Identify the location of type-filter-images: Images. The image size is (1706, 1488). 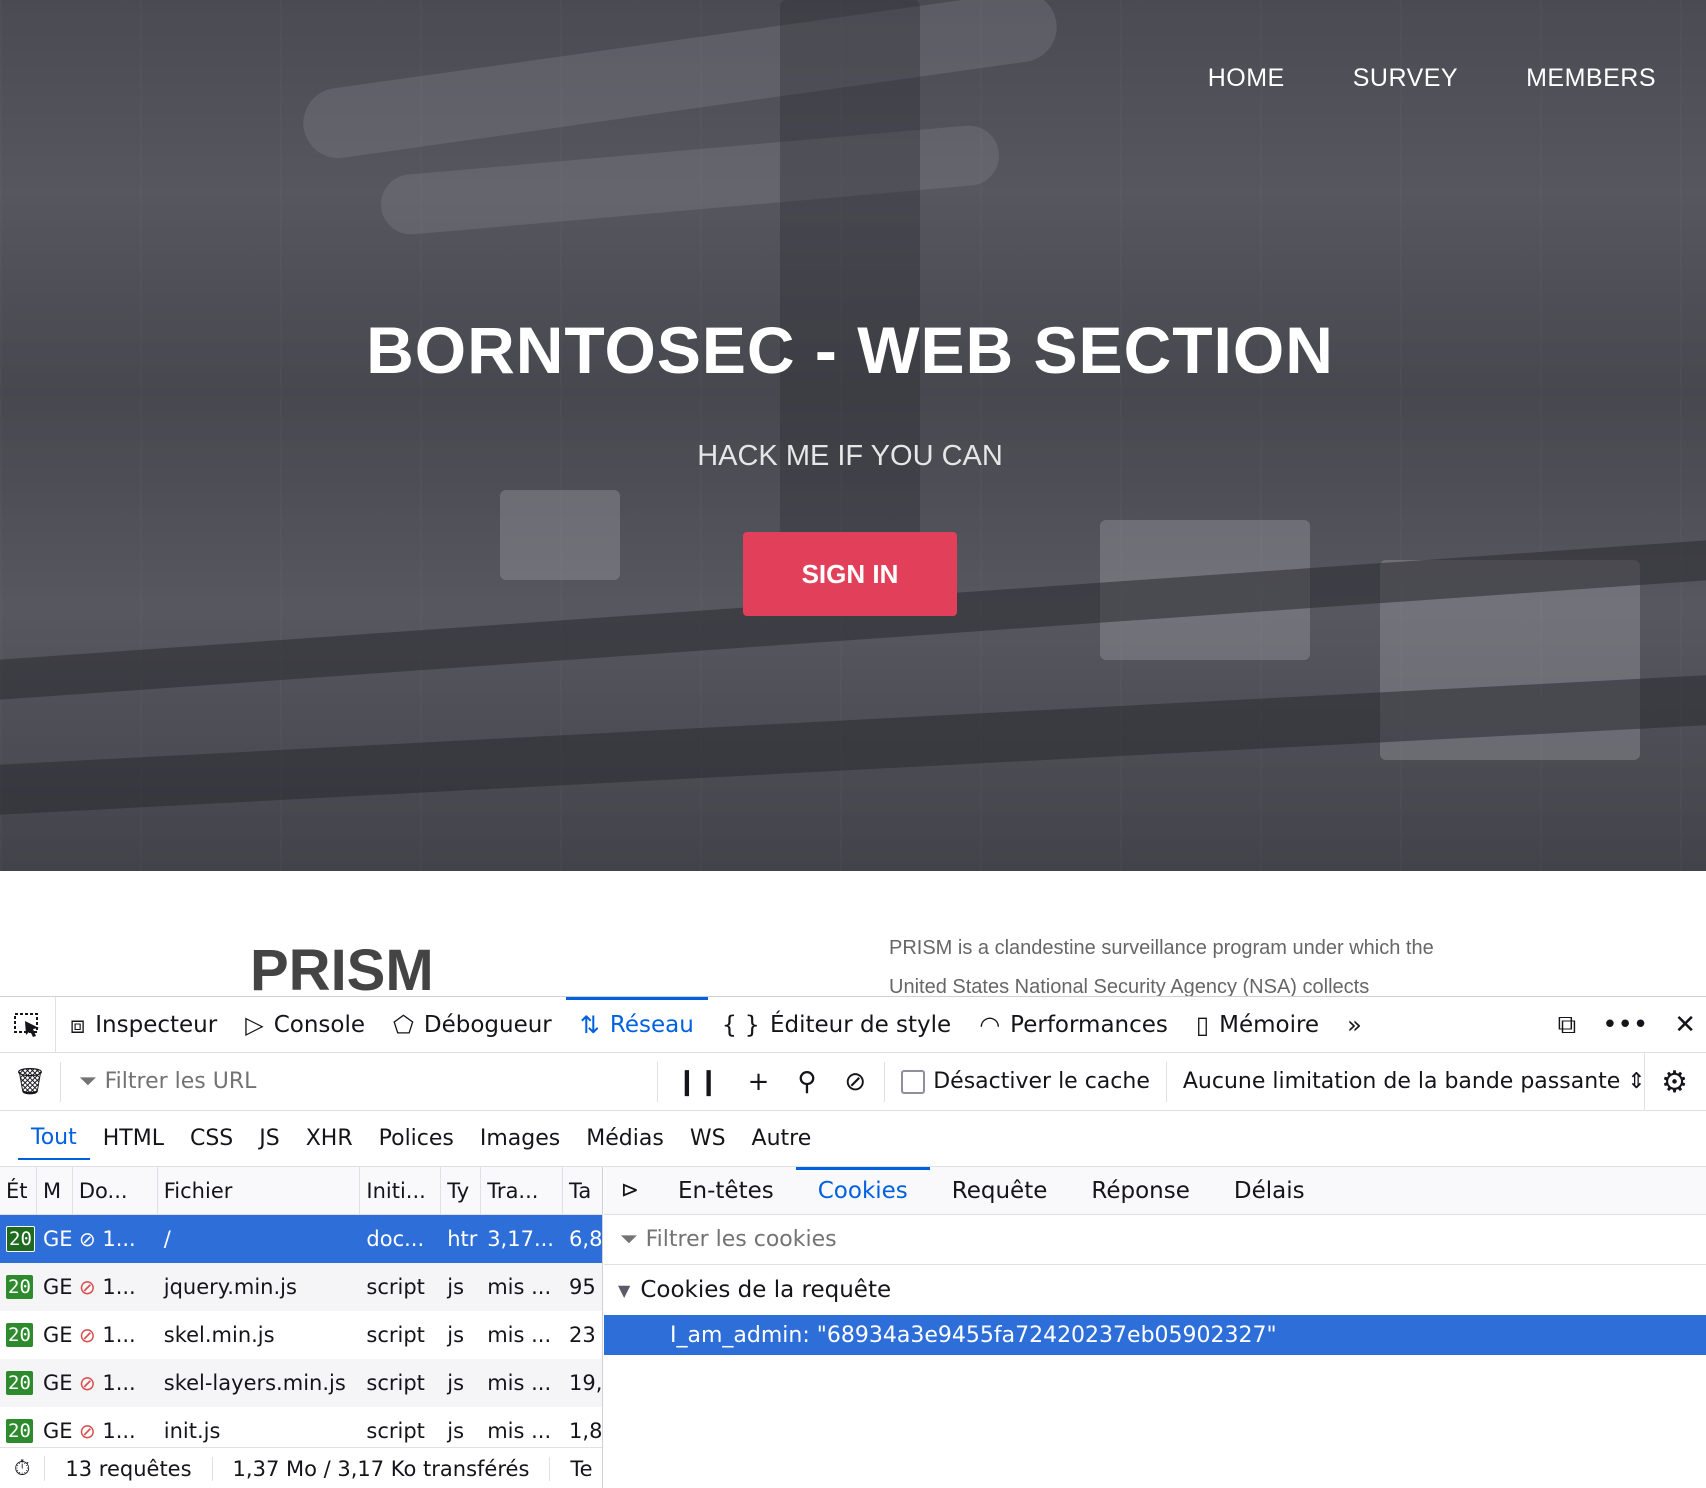
(520, 1138).